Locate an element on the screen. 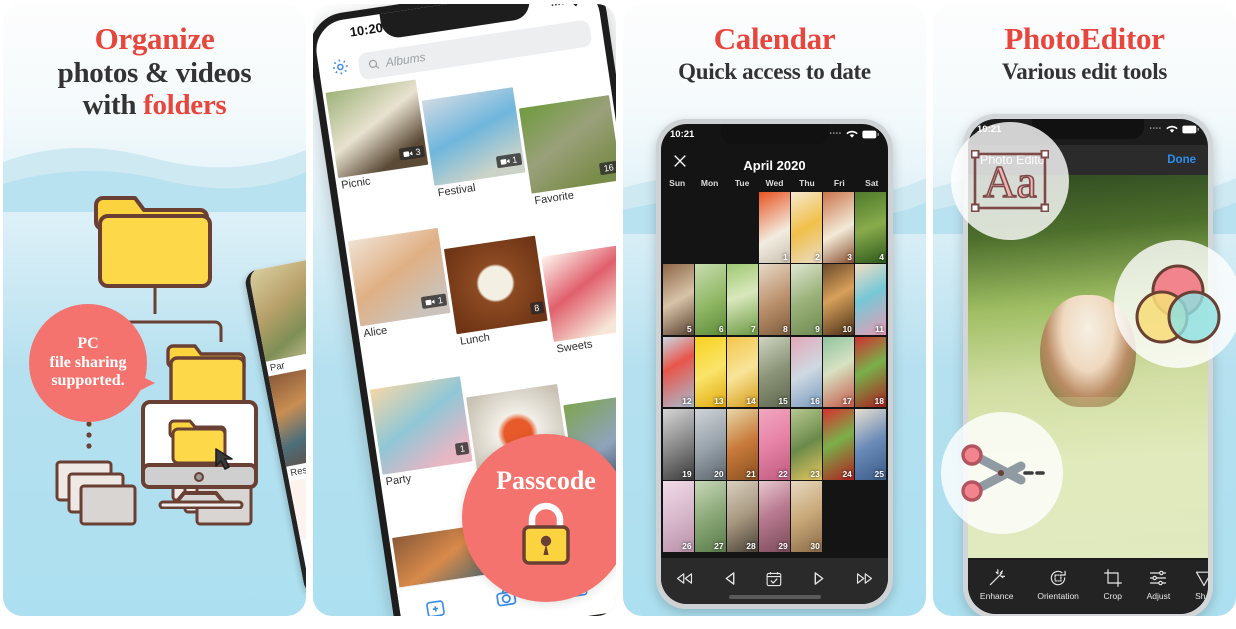  panel4-title-line2: Various edit tools is located at coordinates (1084, 71).